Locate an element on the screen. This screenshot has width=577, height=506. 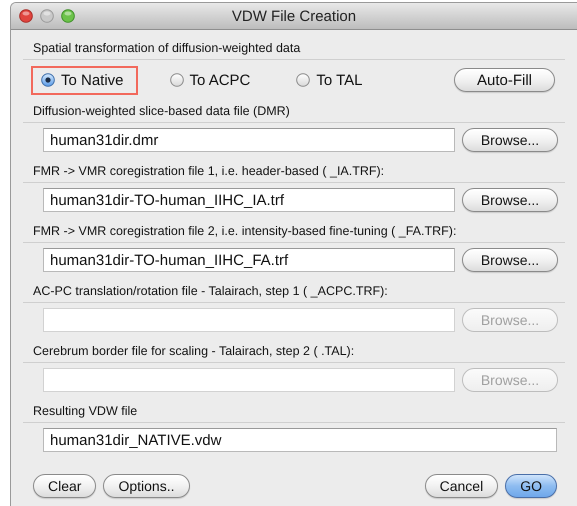
auto-fill-button: Auto-Fill is located at coordinates (504, 80).